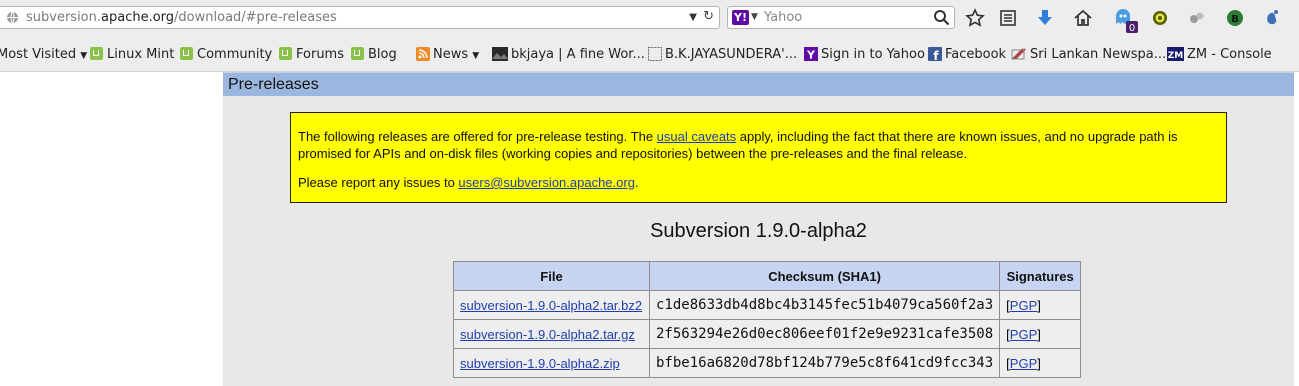 This screenshot has width=1299, height=386. I want to click on home-icon, so click(1083, 18).